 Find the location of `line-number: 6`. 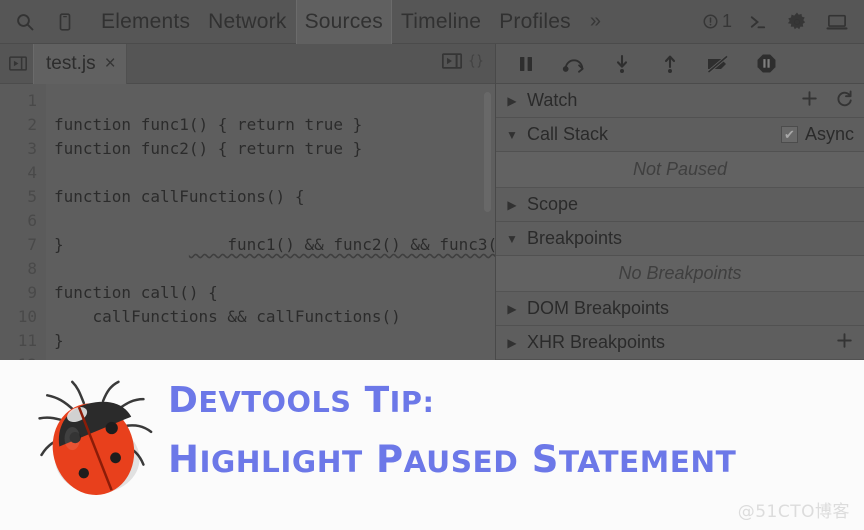

line-number: 6 is located at coordinates (32, 220).